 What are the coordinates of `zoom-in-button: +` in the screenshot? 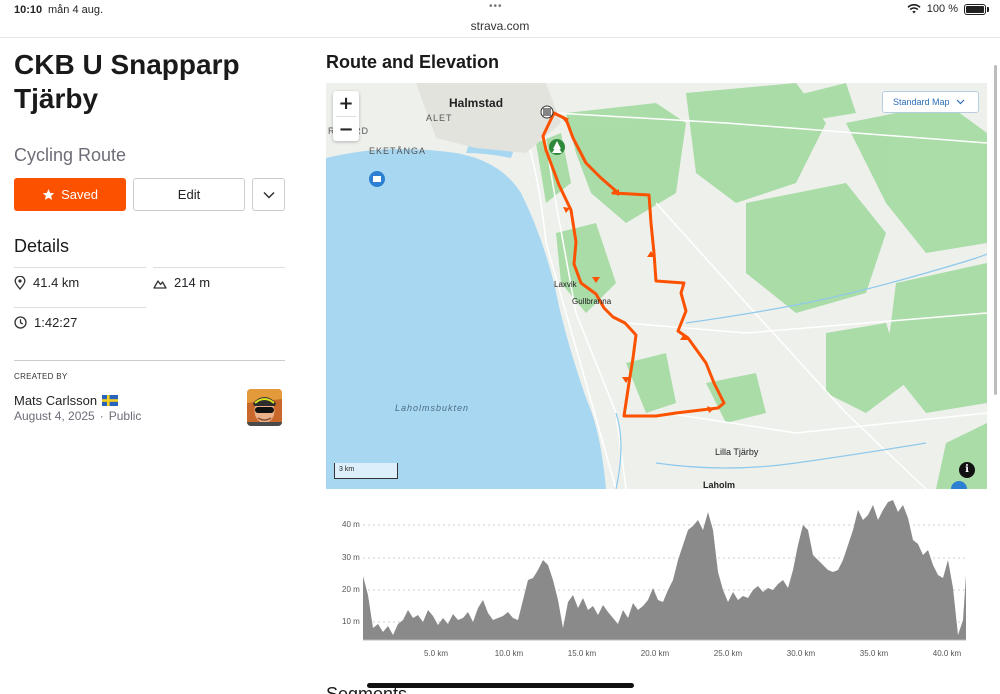 It's located at (346, 103).